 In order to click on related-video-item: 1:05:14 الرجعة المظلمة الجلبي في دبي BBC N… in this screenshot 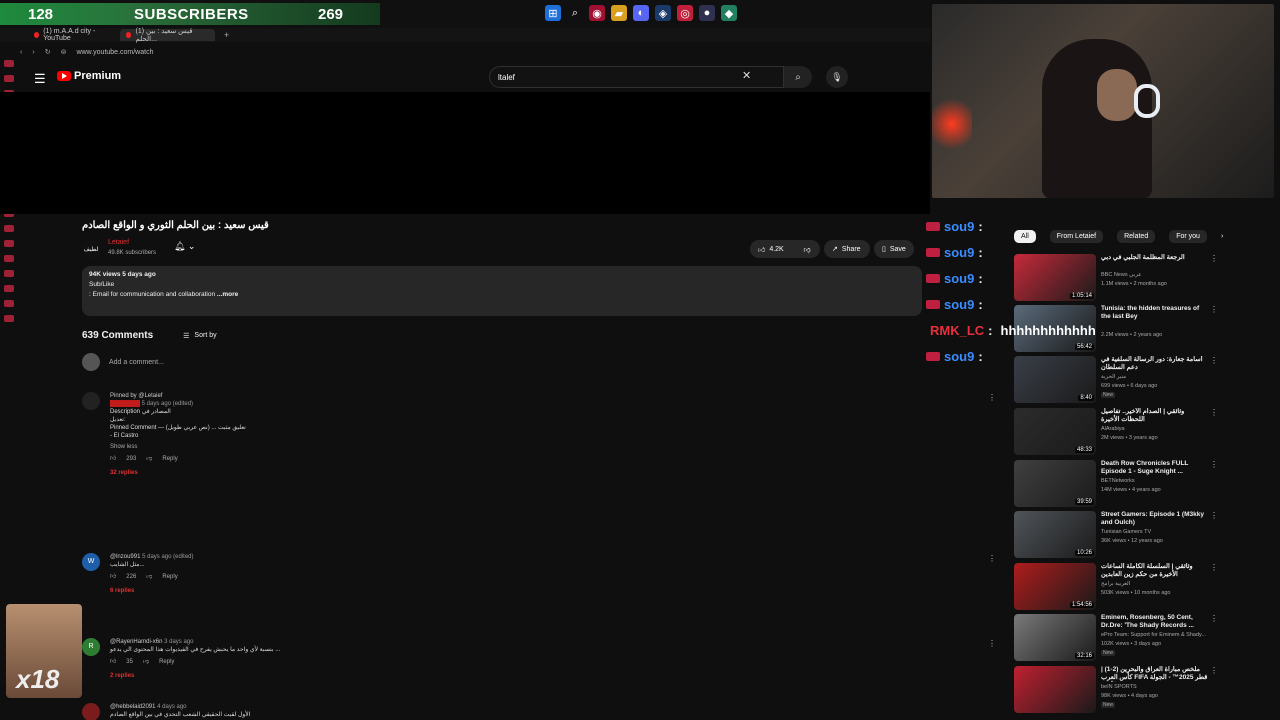, I will do `click(1116, 278)`.